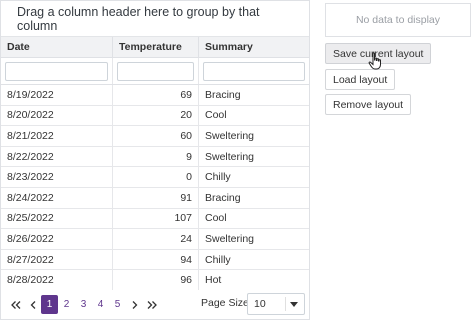 This screenshot has height=334, width=474. I want to click on page-button-2: 2, so click(66, 304).